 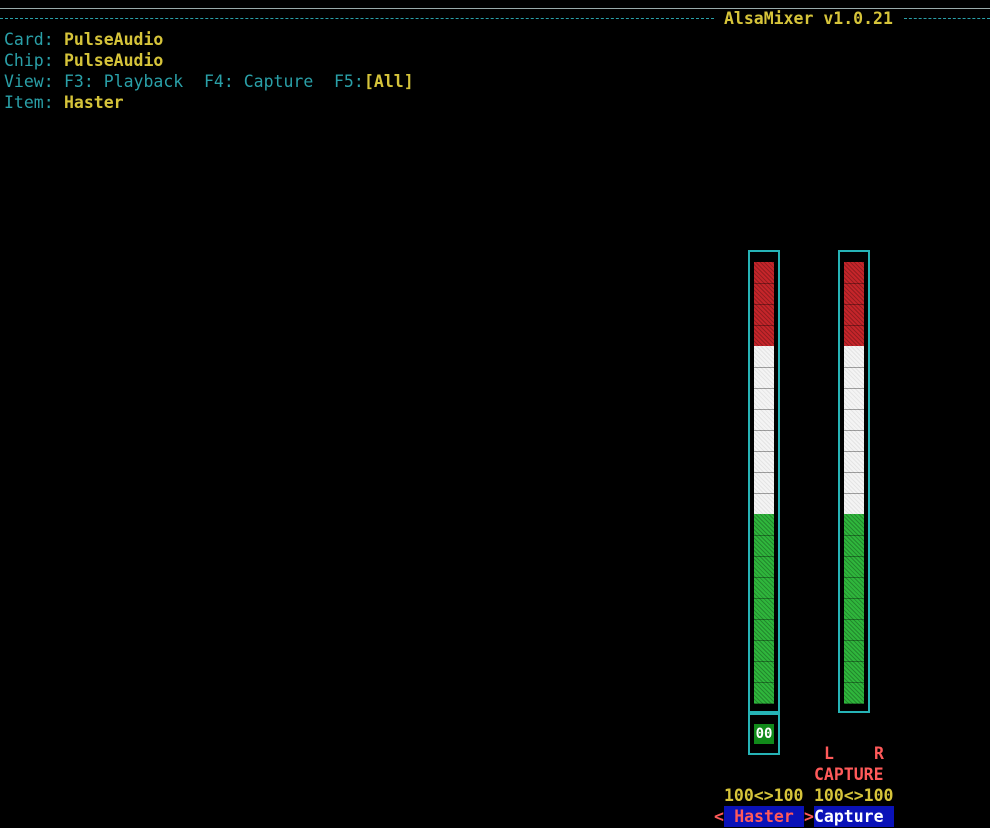 I want to click on capture-meter-white-zone, so click(x=854, y=430).